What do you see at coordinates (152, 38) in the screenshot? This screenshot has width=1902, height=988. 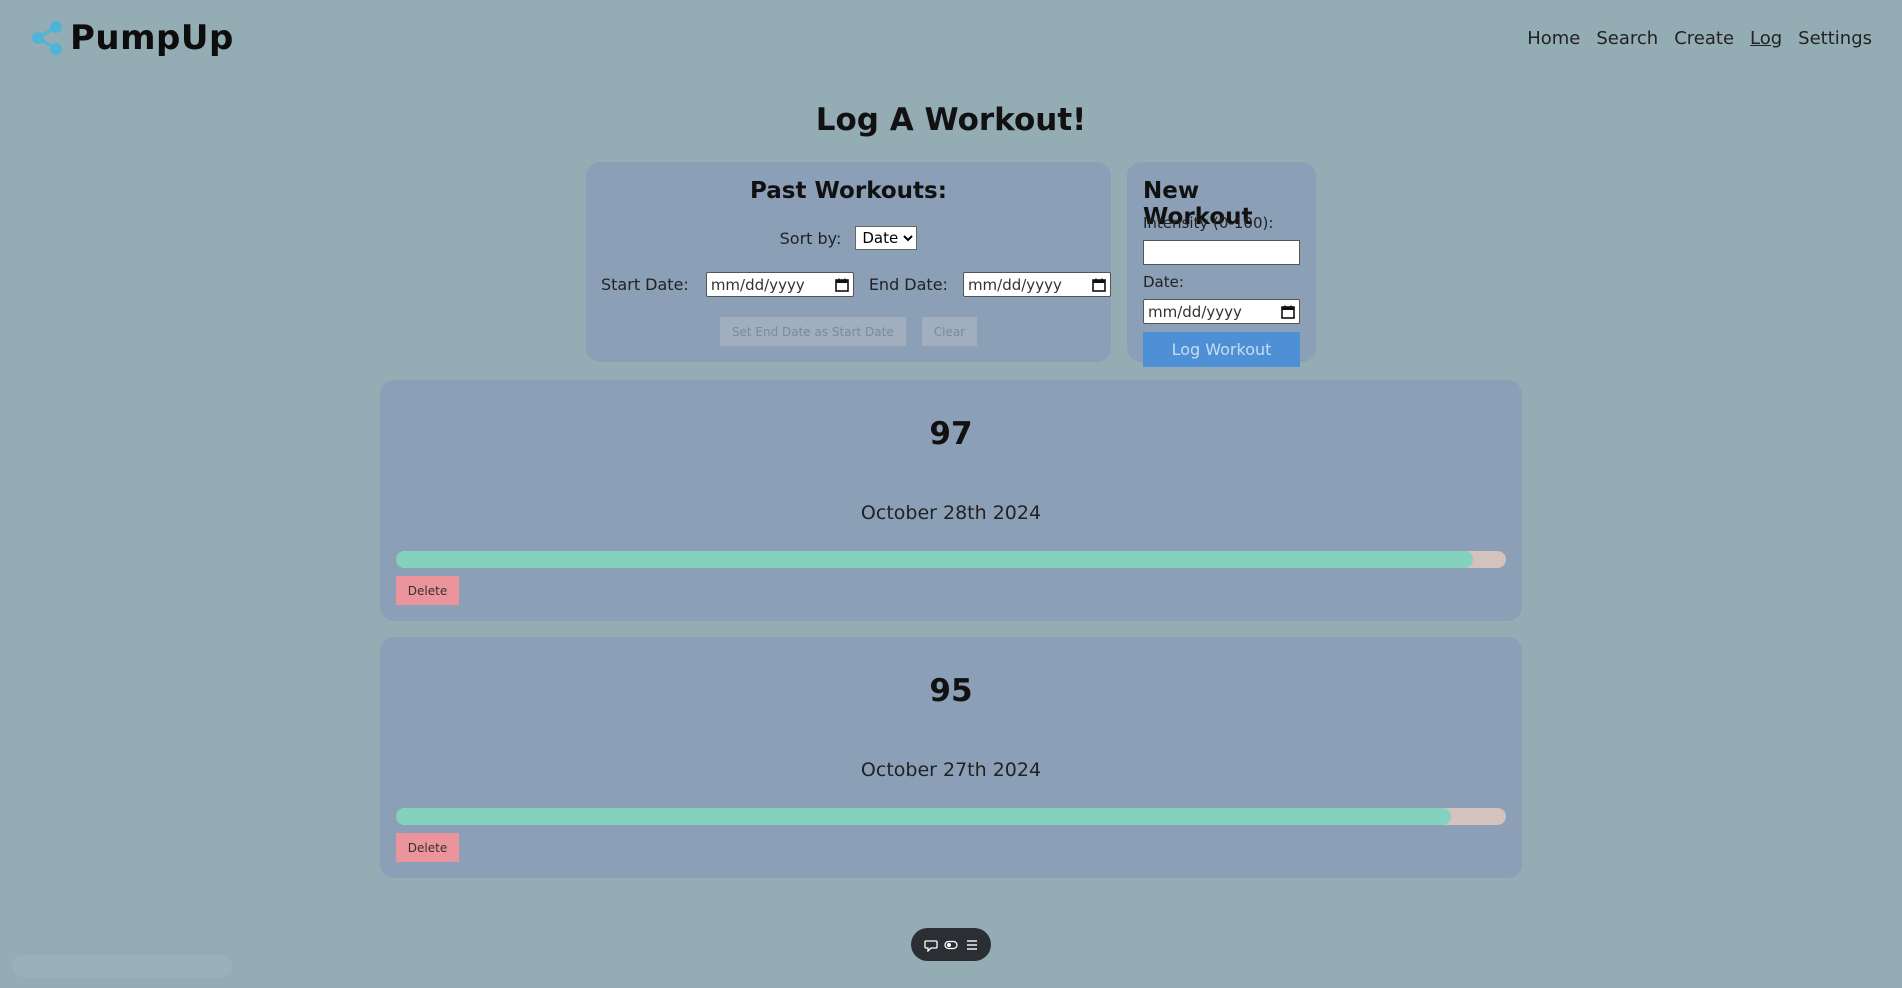 I see `brand-name: PumpUp` at bounding box center [152, 38].